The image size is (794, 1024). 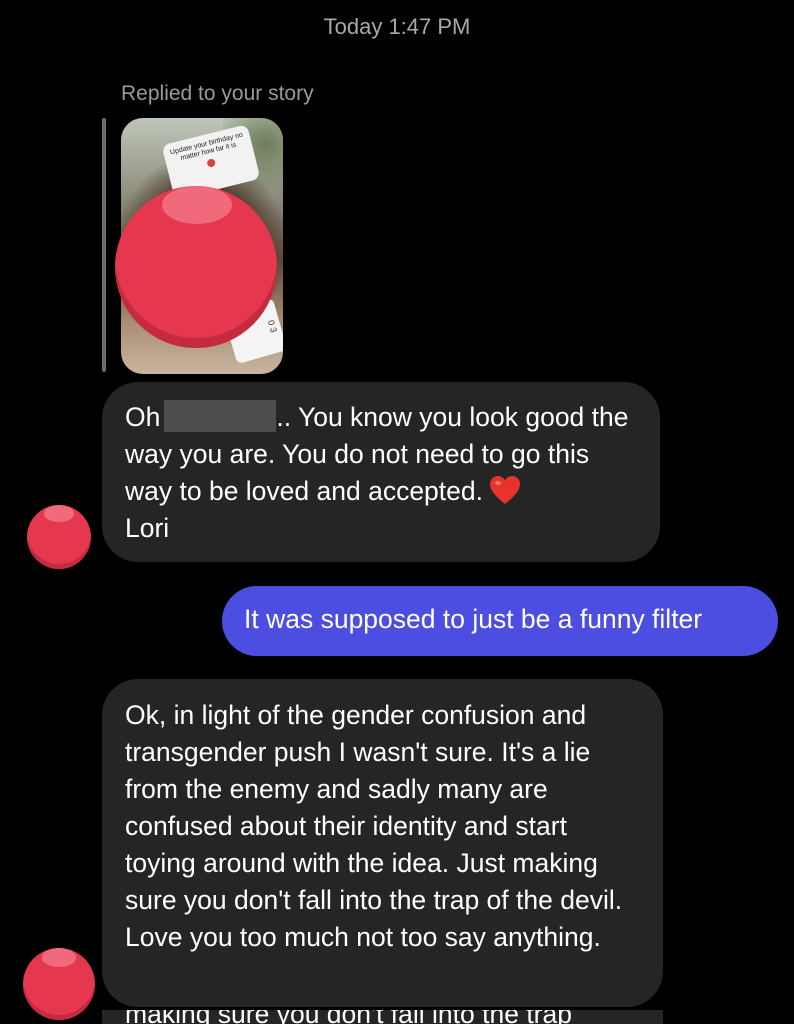 I want to click on message-signature: Lori, so click(x=147, y=528).